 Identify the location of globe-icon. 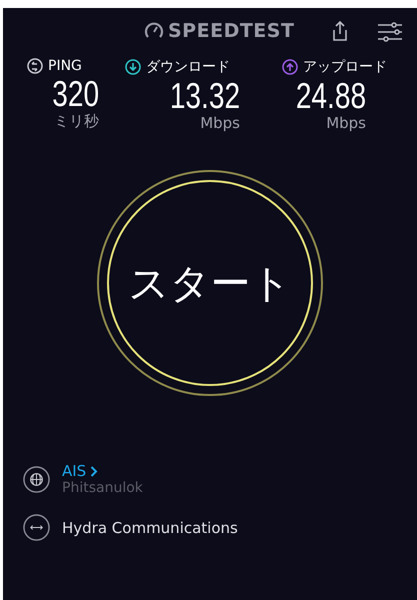
(36, 479).